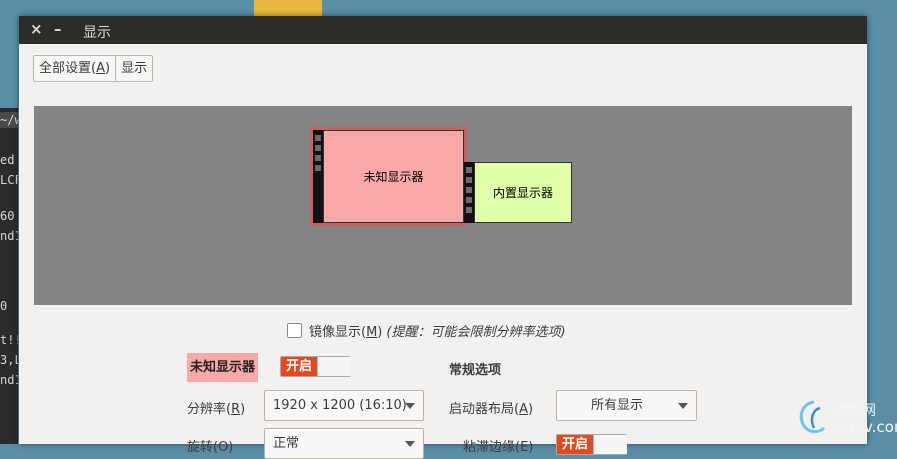 The image size is (897, 459). What do you see at coordinates (9, 360) in the screenshot?
I see `terminal-text: 3,L` at bounding box center [9, 360].